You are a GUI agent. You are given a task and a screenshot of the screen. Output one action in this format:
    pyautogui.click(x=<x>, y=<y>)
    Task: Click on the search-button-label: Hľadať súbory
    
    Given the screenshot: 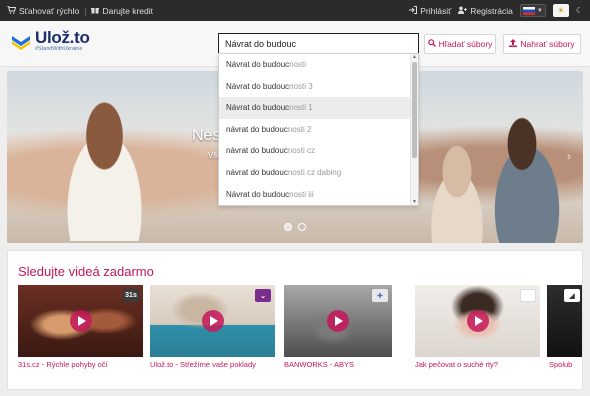 What is the action you would take?
    pyautogui.click(x=465, y=44)
    